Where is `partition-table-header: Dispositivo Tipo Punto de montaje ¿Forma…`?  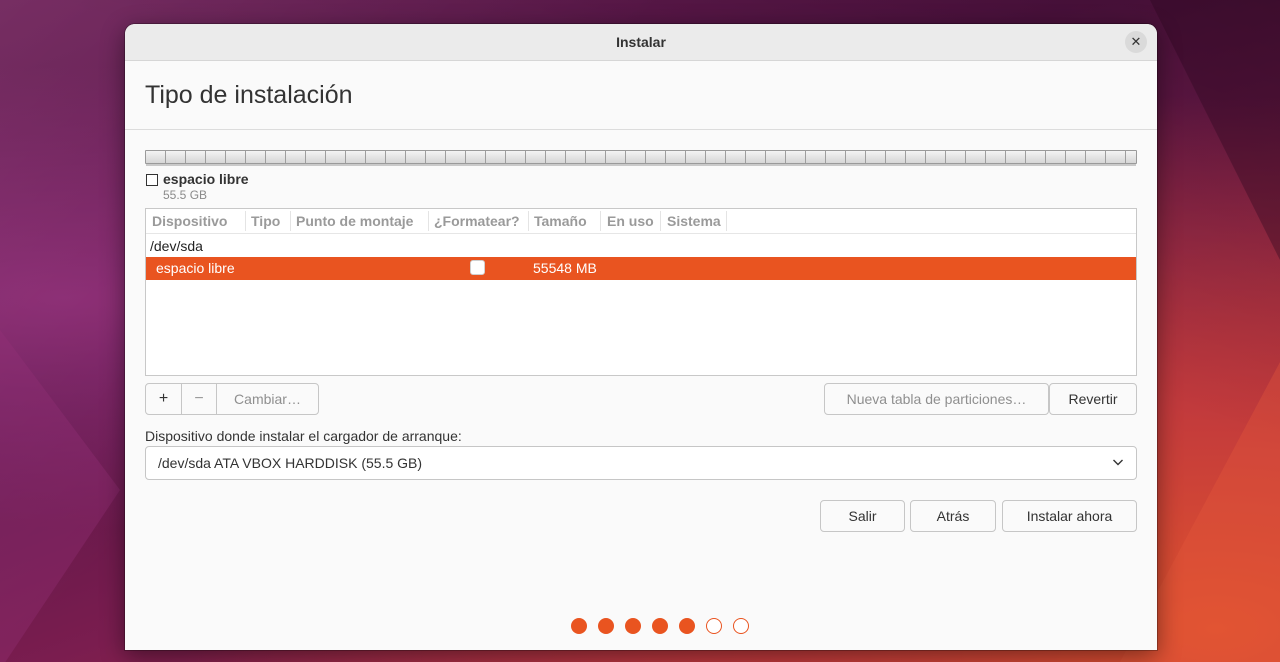 partition-table-header: Dispositivo Tipo Punto de montaje ¿Forma… is located at coordinates (641, 221).